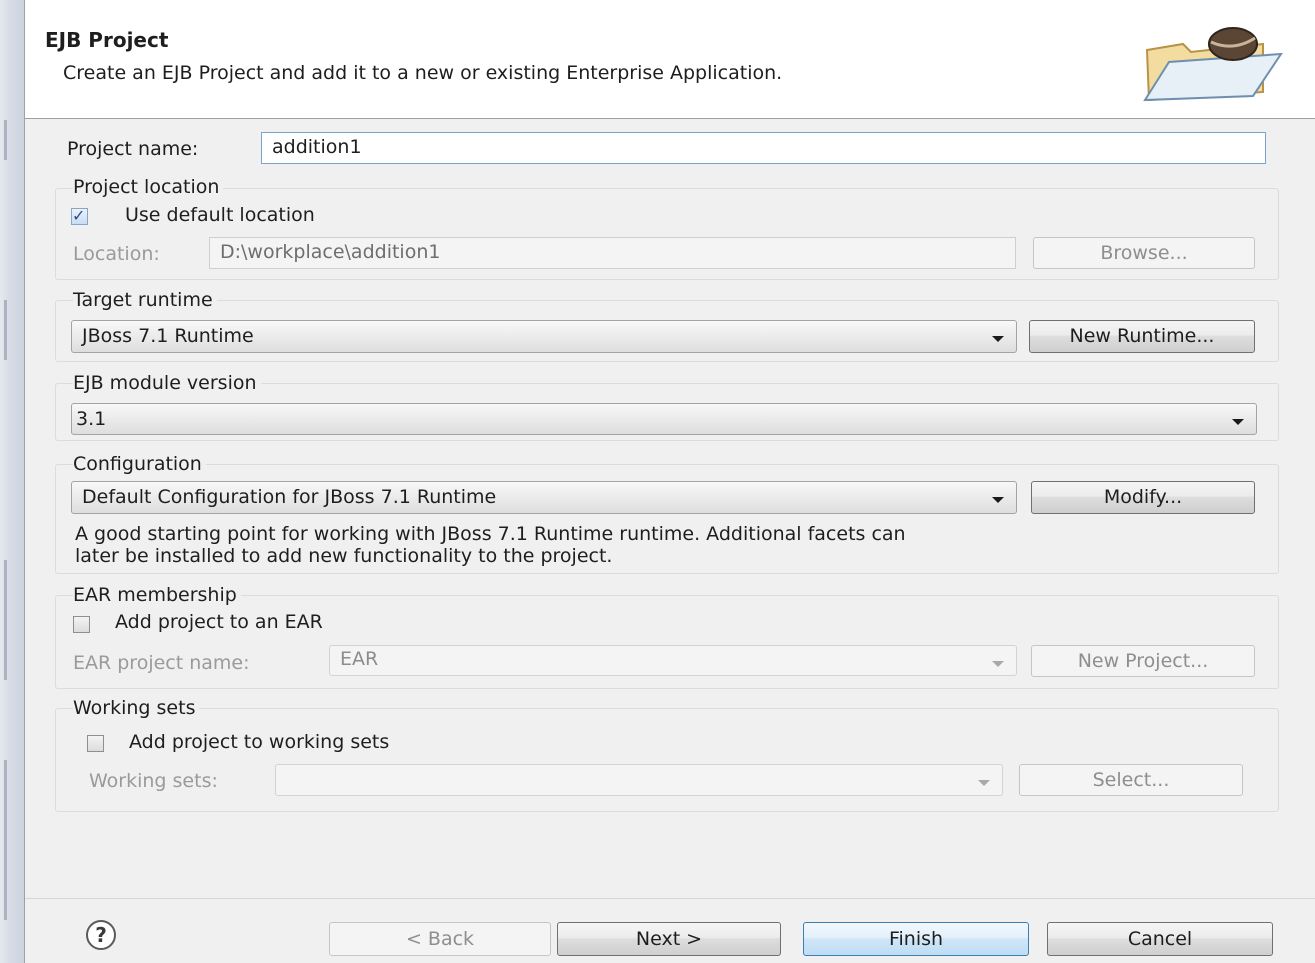 The image size is (1315, 963). Describe the element at coordinates (916, 939) in the screenshot. I see `finish-button: Finish` at that location.